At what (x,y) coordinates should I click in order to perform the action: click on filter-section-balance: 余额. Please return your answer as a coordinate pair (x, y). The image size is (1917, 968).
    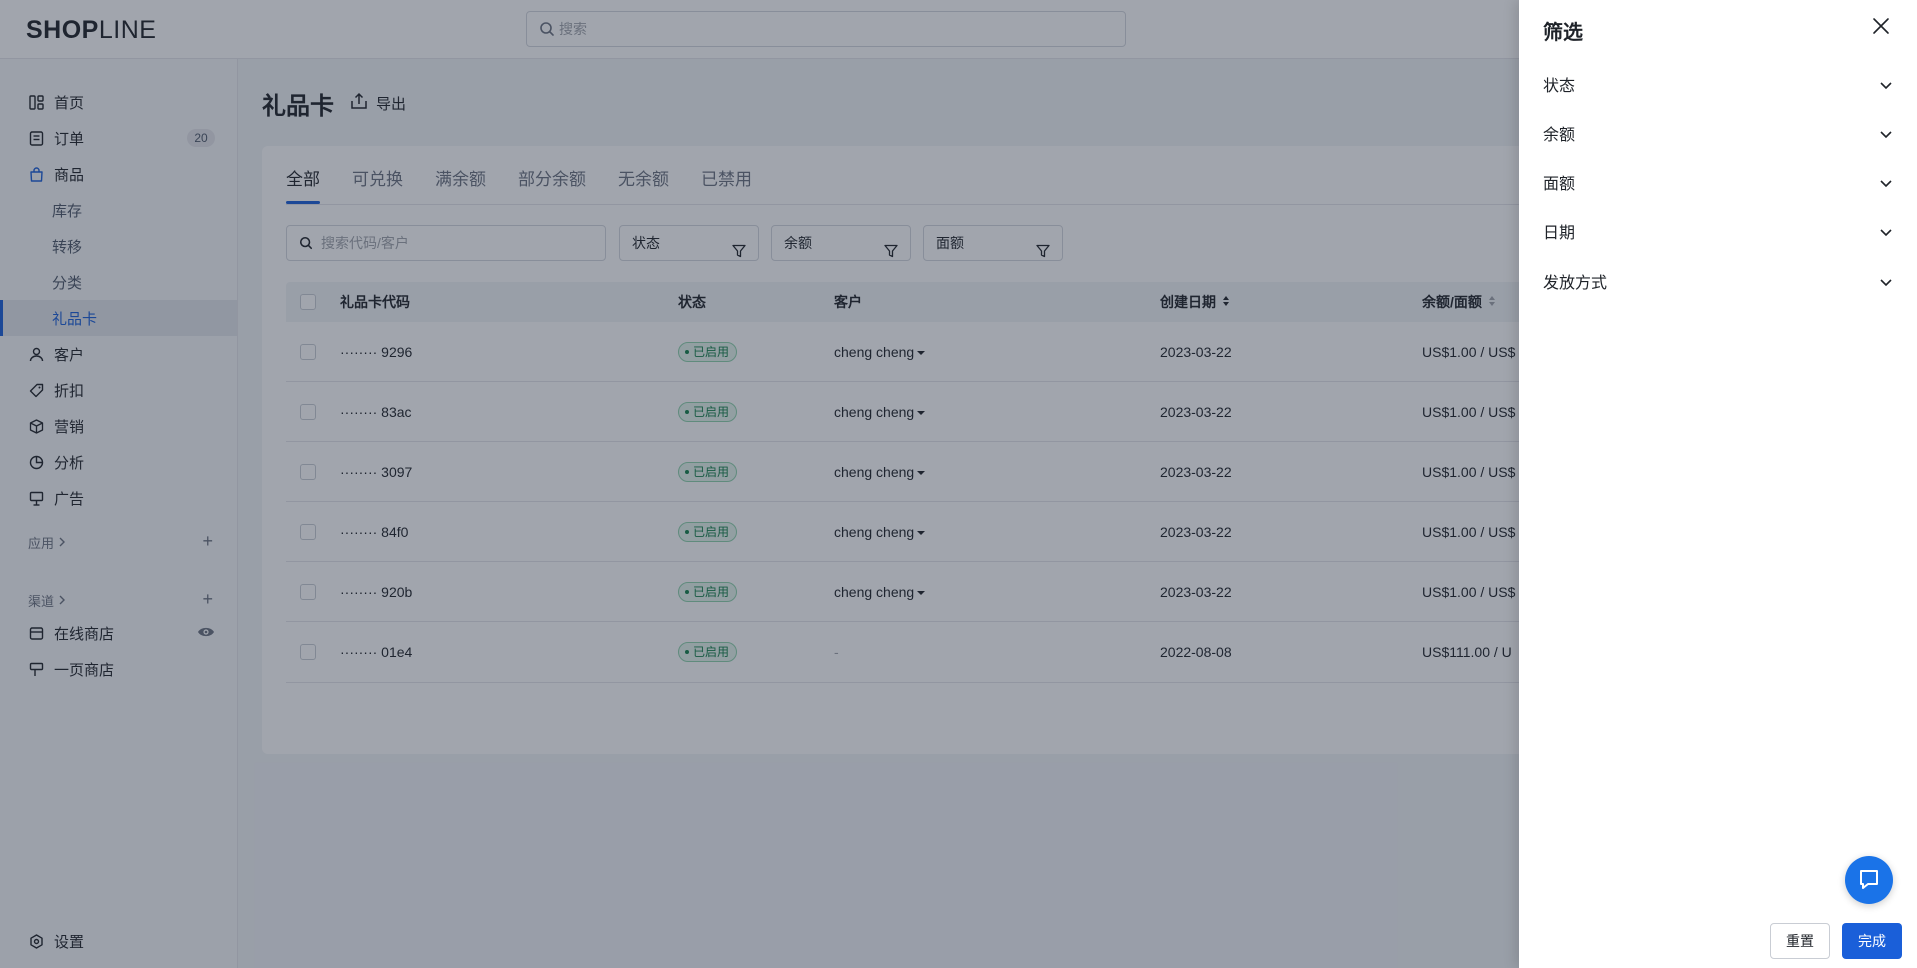
    Looking at the image, I should click on (1718, 133).